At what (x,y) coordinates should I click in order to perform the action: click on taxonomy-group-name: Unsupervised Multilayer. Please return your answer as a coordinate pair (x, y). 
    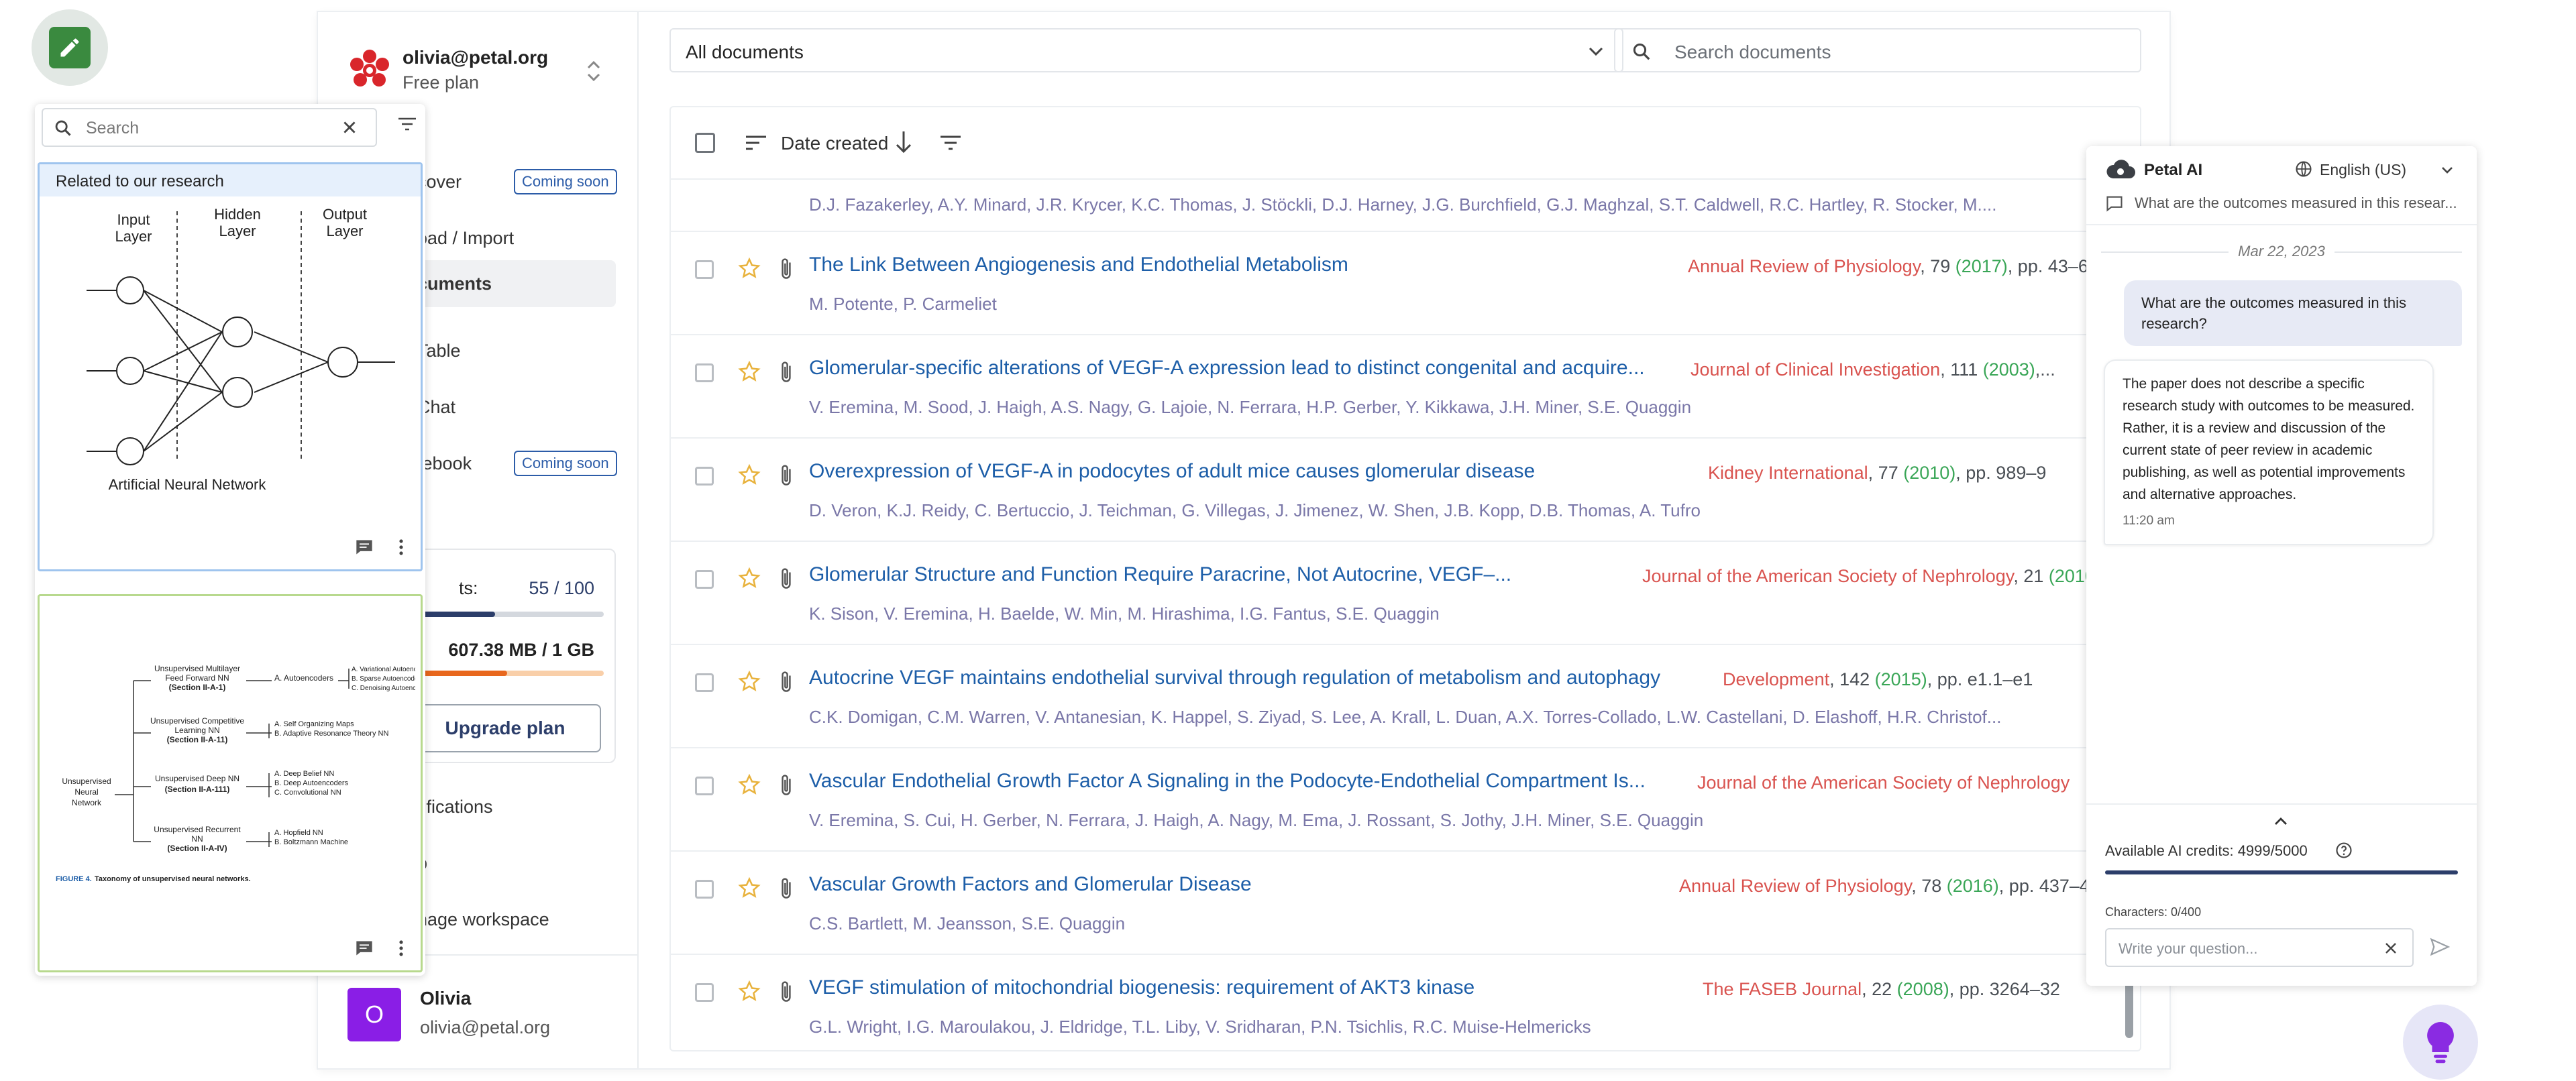
    Looking at the image, I should click on (197, 668).